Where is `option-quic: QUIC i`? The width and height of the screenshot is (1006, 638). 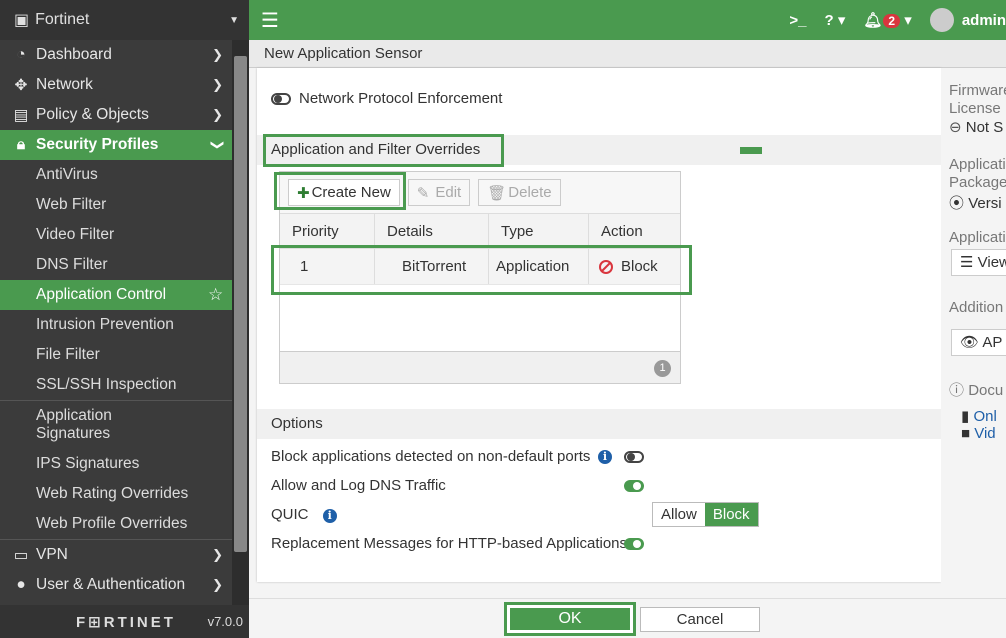
option-quic: QUIC i is located at coordinates (304, 514).